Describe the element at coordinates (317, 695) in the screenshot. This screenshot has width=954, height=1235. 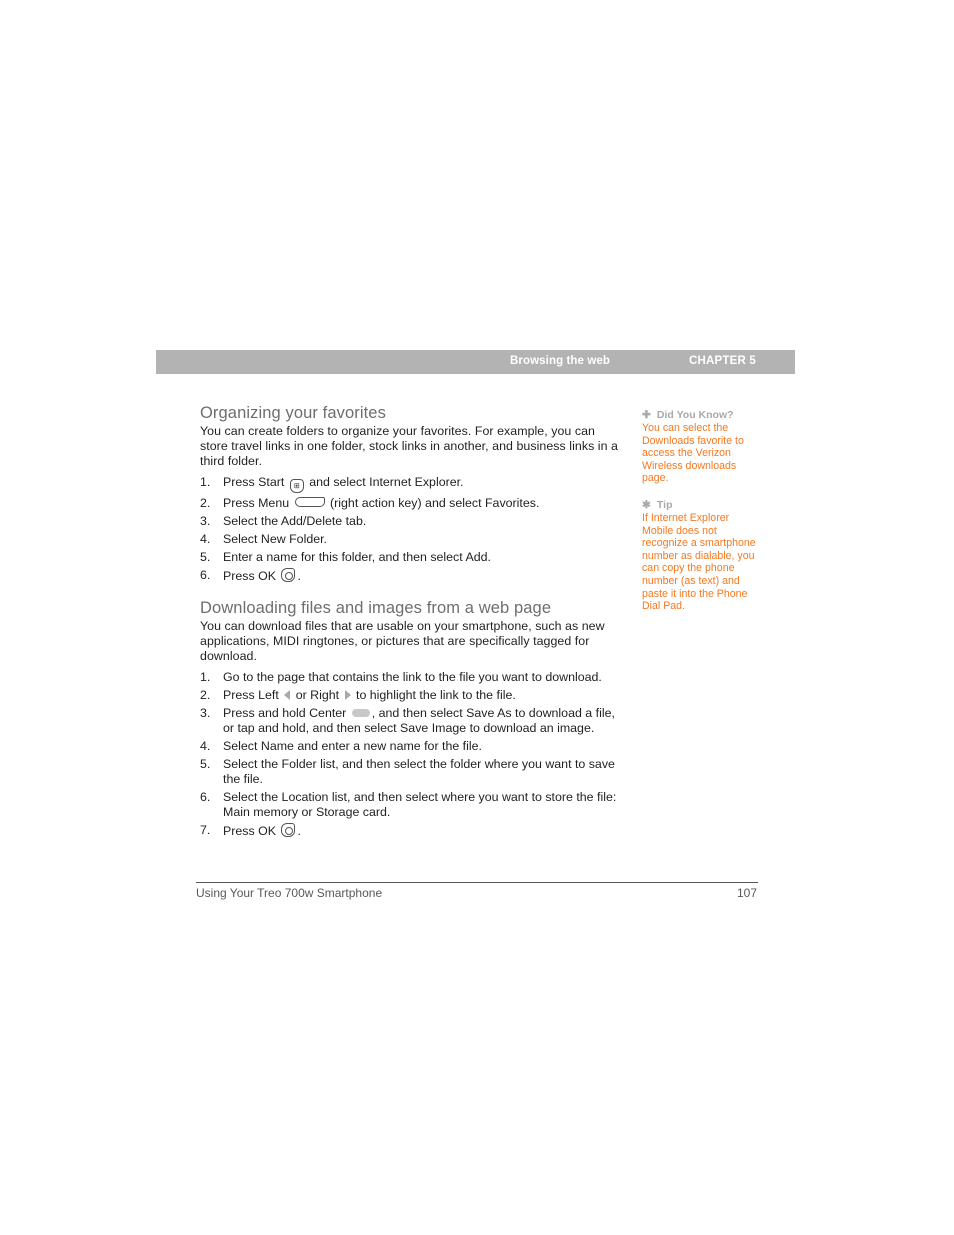
I see `step-text: or Right` at that location.